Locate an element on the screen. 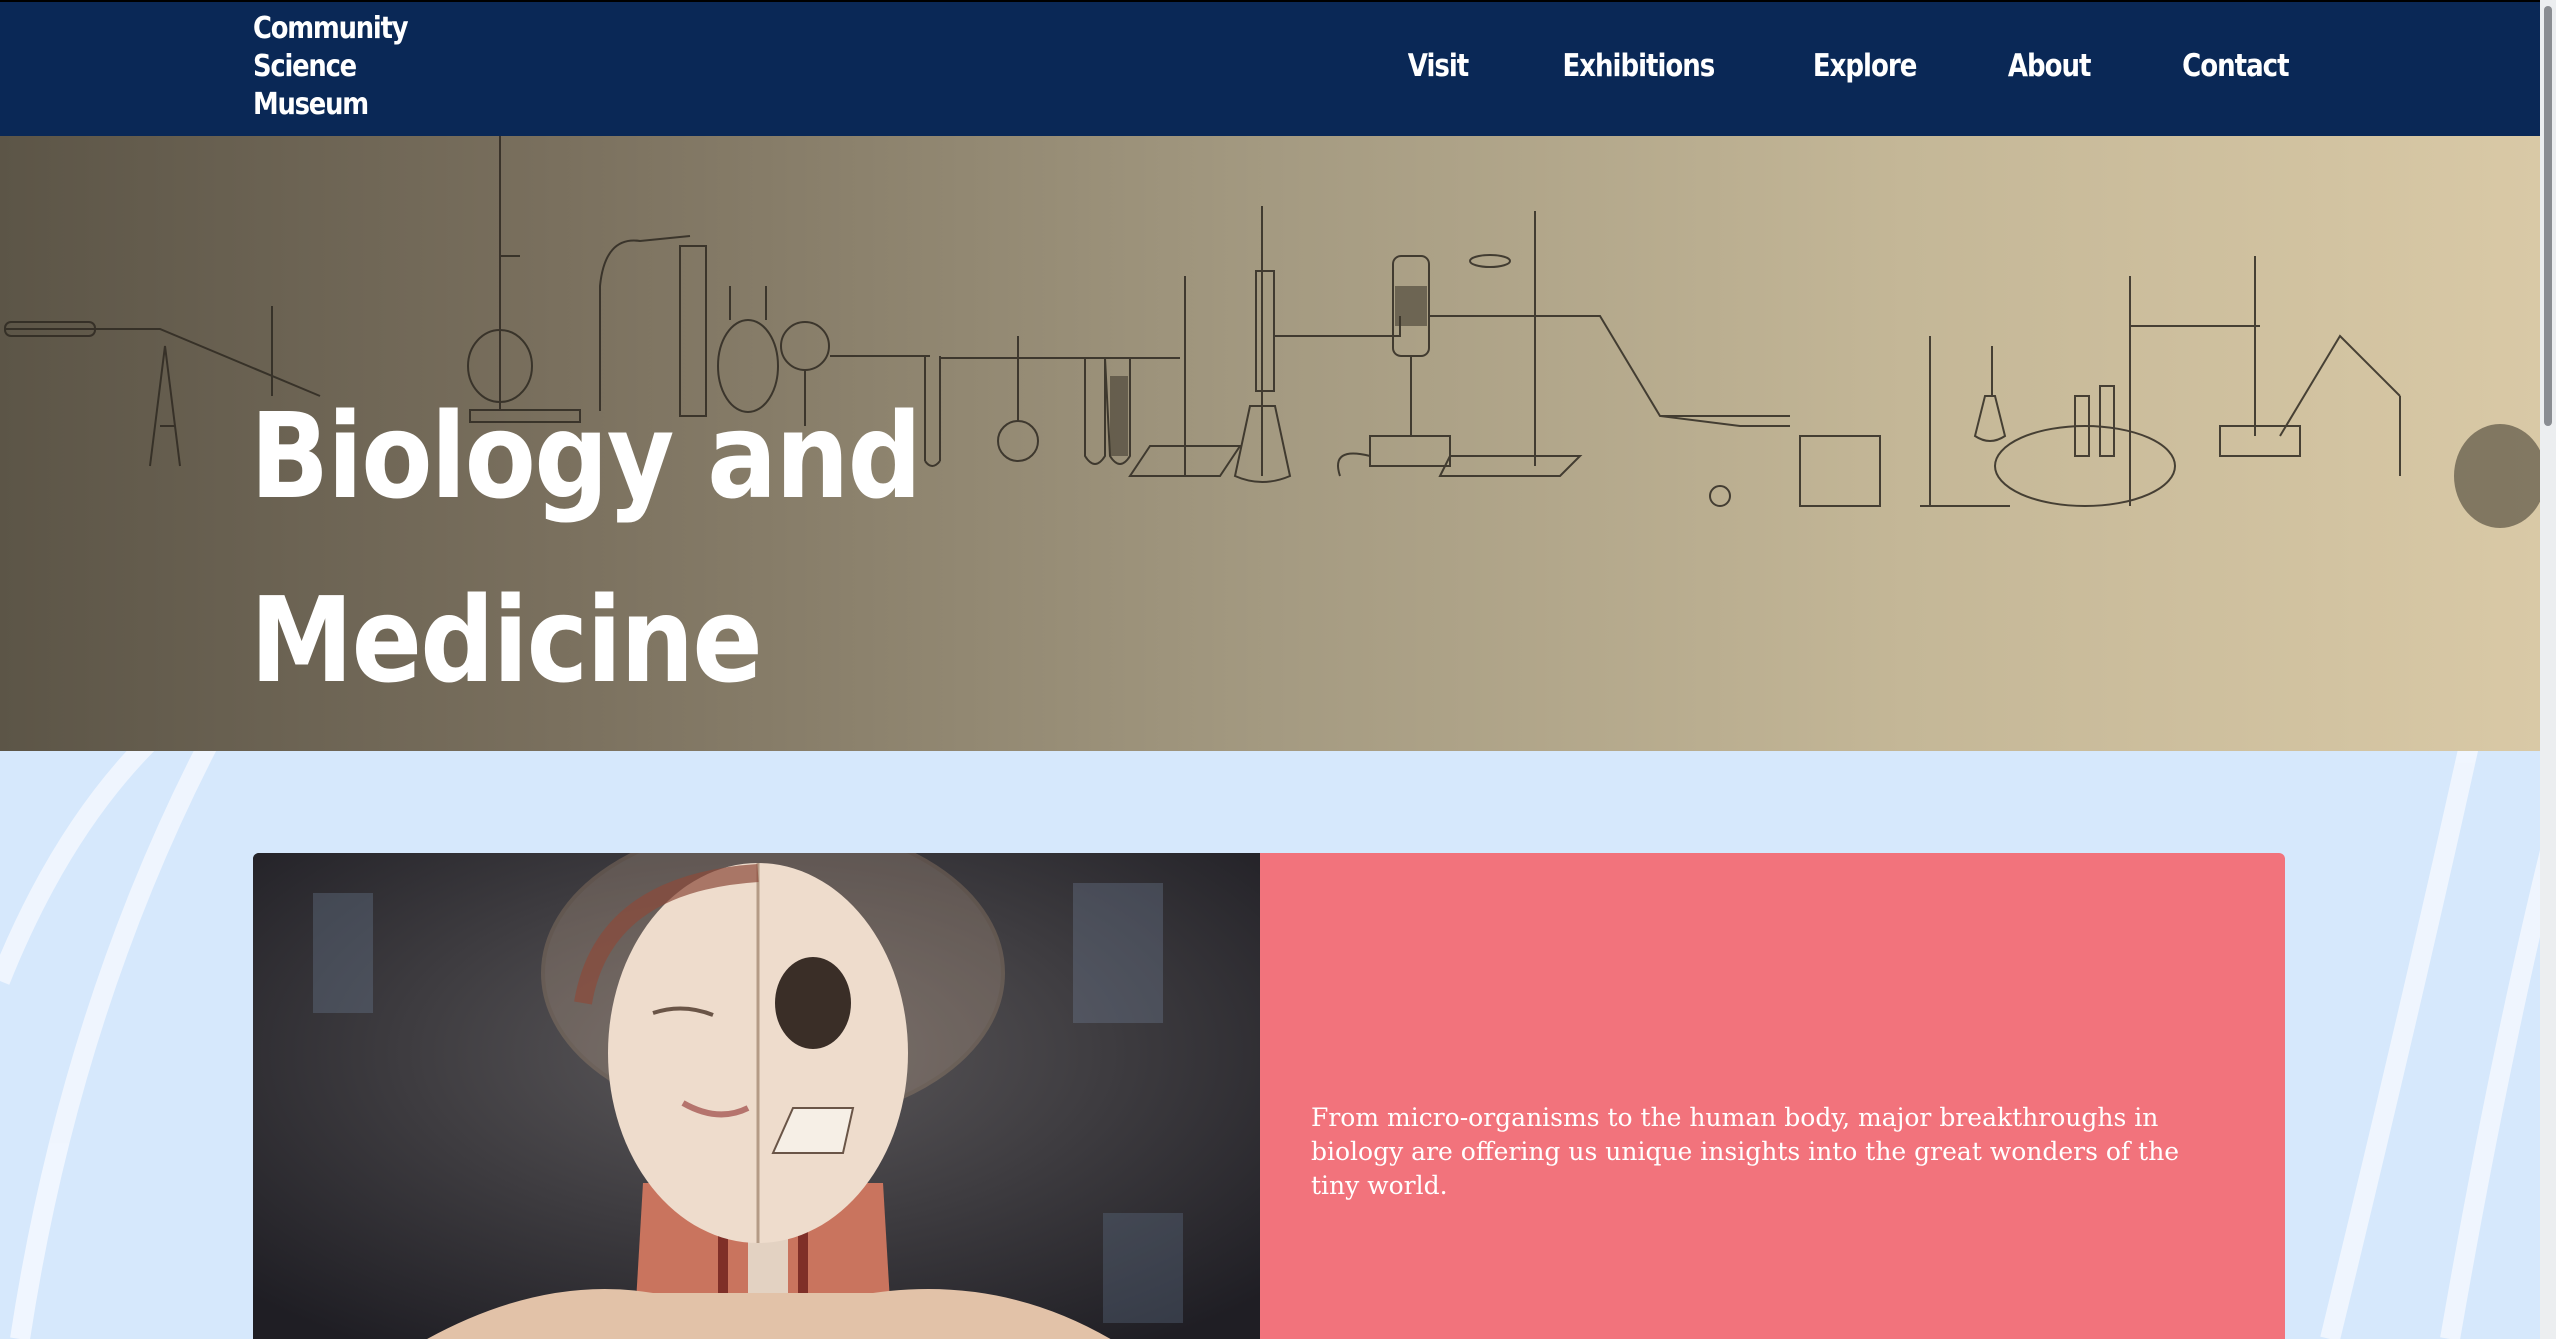 Image resolution: width=2556 pixels, height=1339 pixels. page-title-line-1: Biology and is located at coordinates (586, 456).